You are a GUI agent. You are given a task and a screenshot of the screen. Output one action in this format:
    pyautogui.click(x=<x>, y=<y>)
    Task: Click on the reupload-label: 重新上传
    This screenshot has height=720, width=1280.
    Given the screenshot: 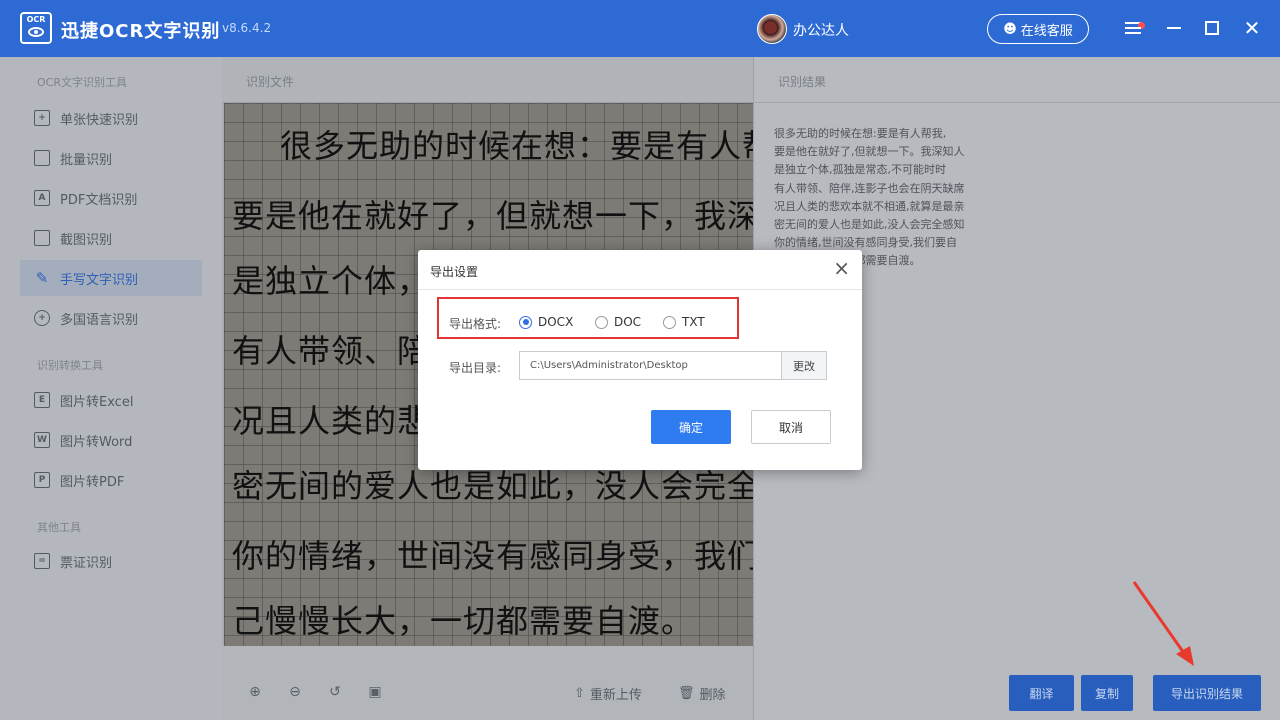 What is the action you would take?
    pyautogui.click(x=615, y=695)
    